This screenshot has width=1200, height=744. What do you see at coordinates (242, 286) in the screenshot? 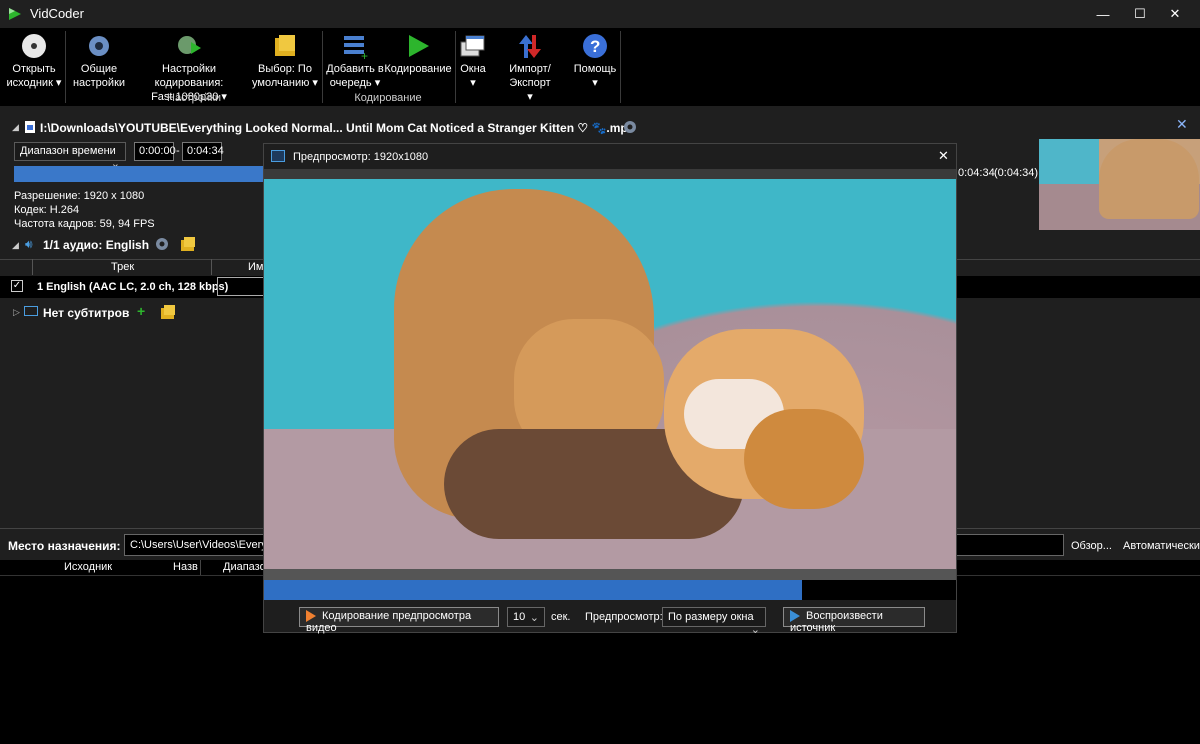
I see `track-name-input` at bounding box center [242, 286].